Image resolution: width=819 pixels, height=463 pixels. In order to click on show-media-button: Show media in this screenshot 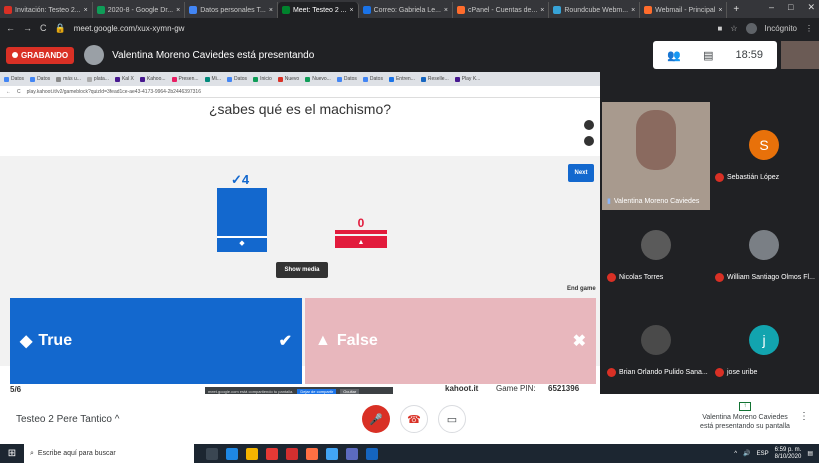, I will do `click(302, 270)`.